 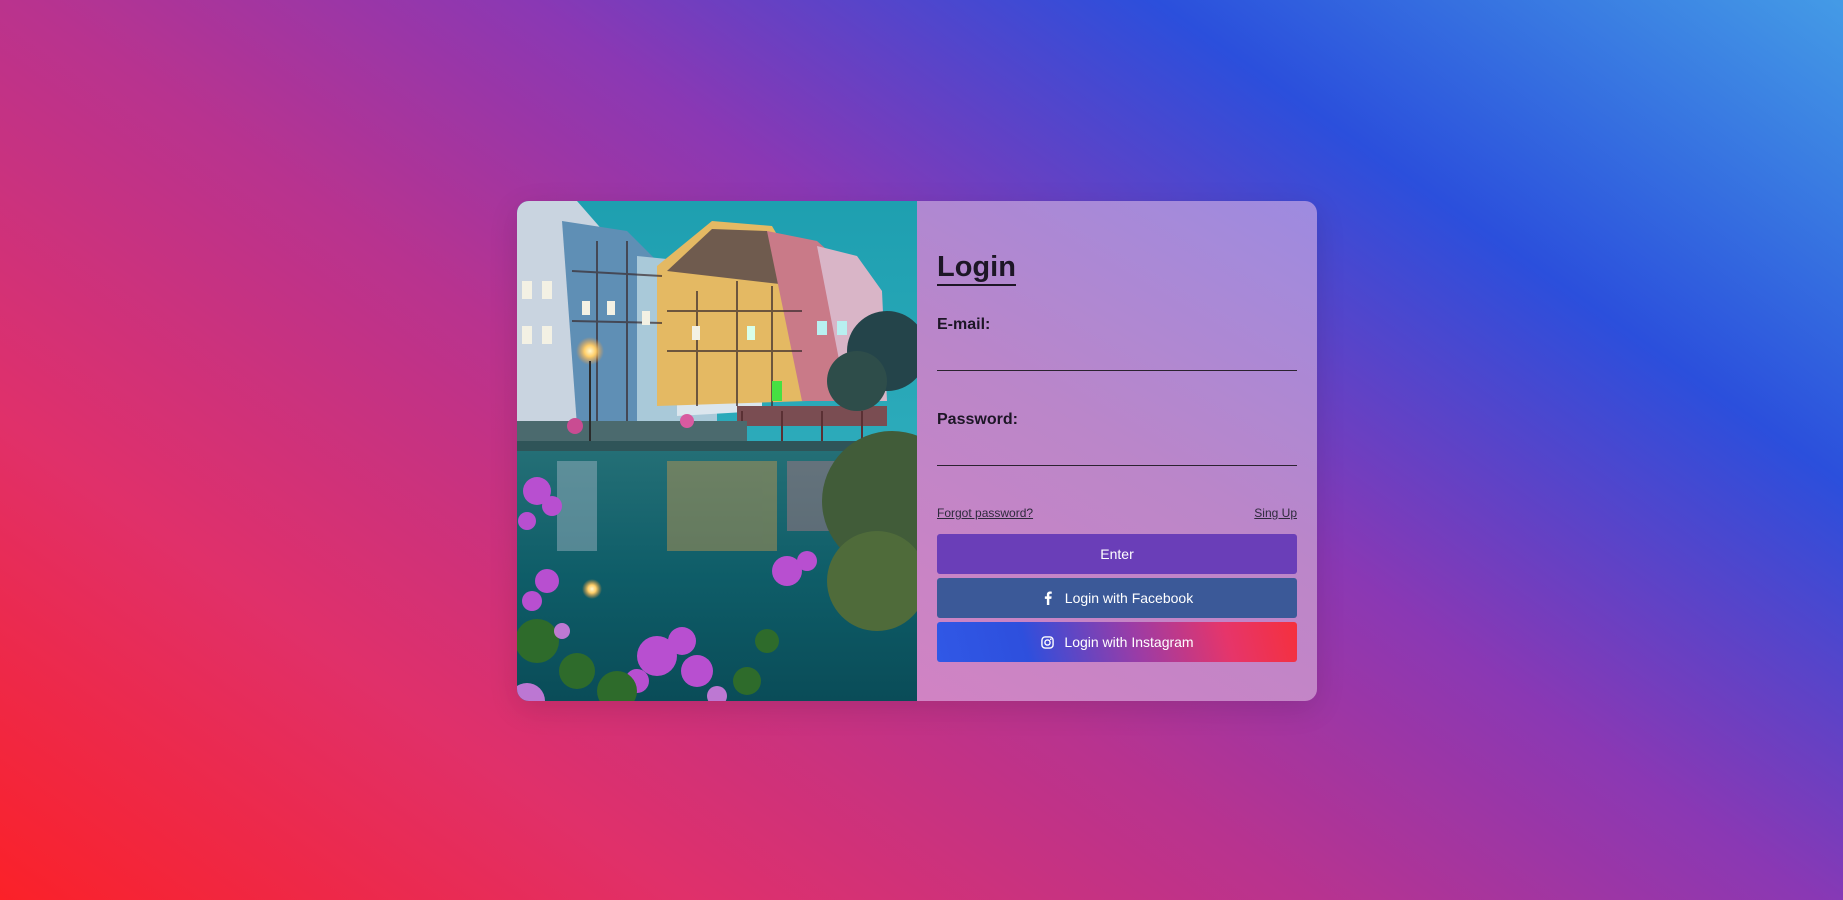 I want to click on instagram-icon, so click(x=1047, y=642).